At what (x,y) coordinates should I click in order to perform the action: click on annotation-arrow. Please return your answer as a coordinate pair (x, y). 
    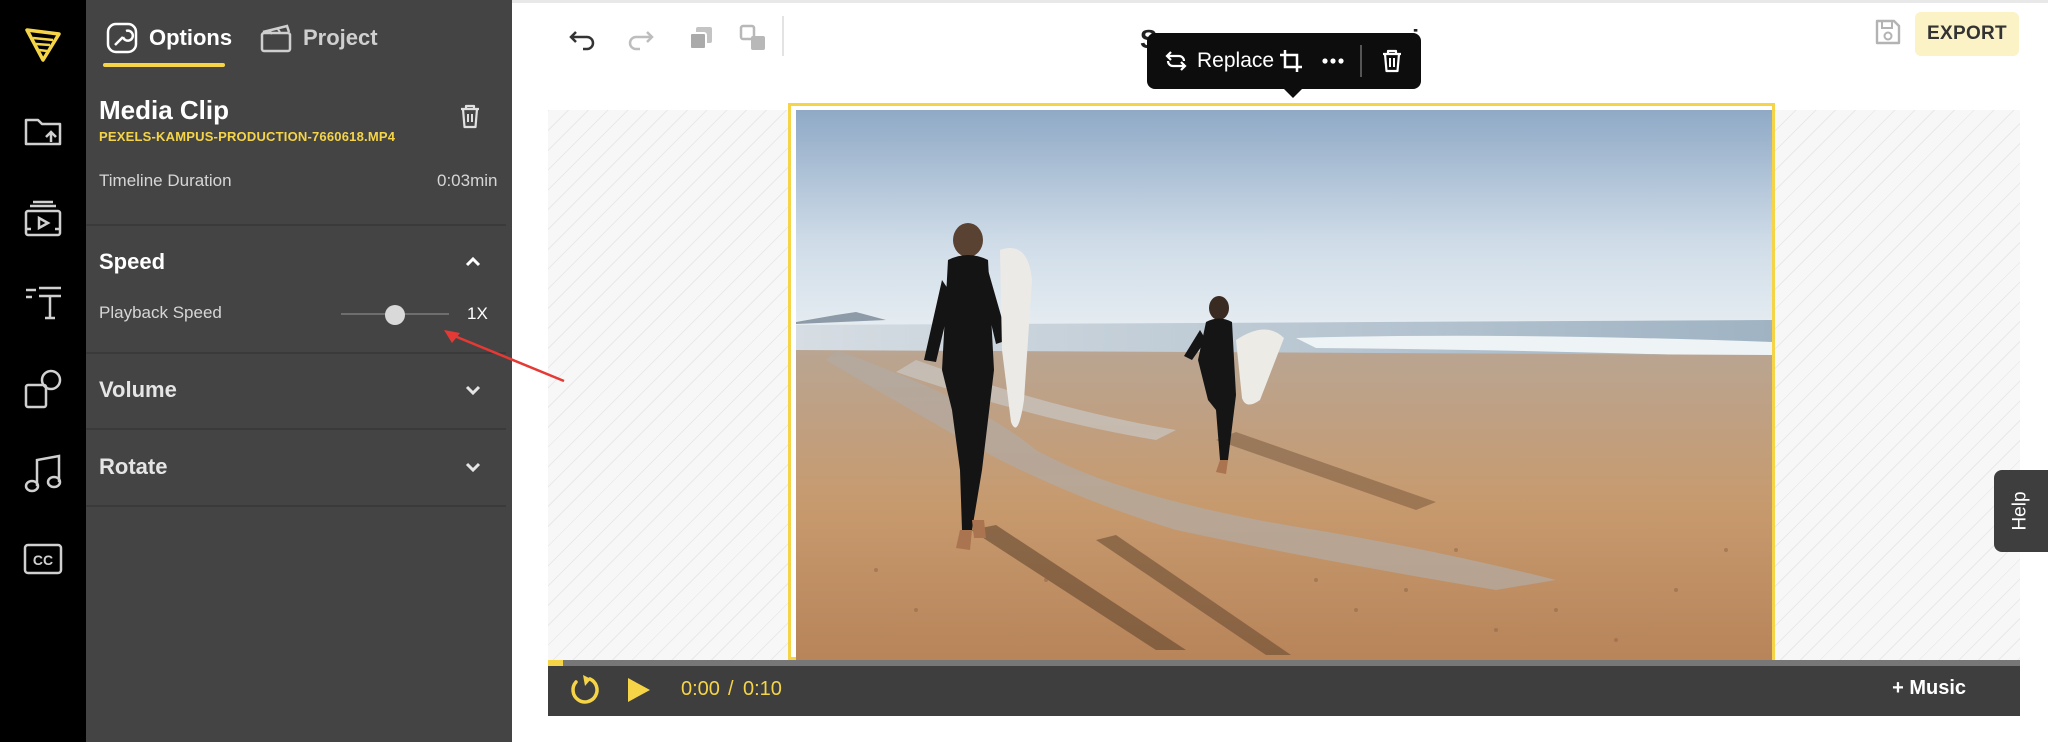
    Looking at the image, I should click on (504, 356).